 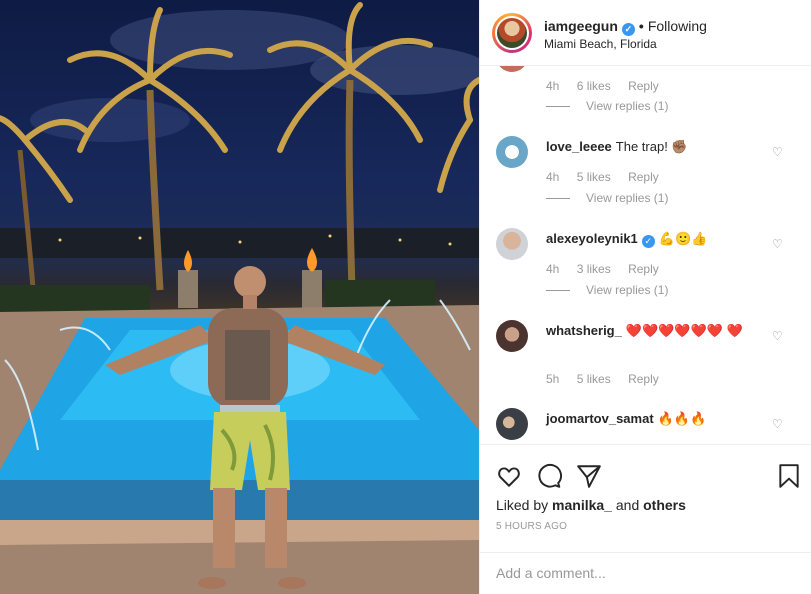 What do you see at coordinates (645, 494) in the screenshot?
I see `post-actions: Liked by manilka_ and others 5 HOURS AGO` at bounding box center [645, 494].